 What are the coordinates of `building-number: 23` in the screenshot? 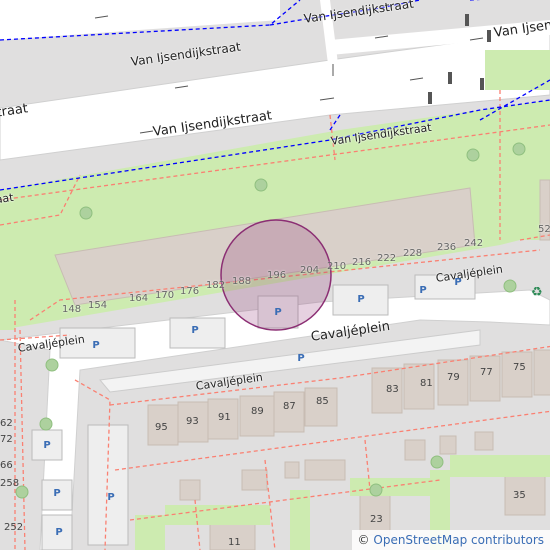 It's located at (376, 519).